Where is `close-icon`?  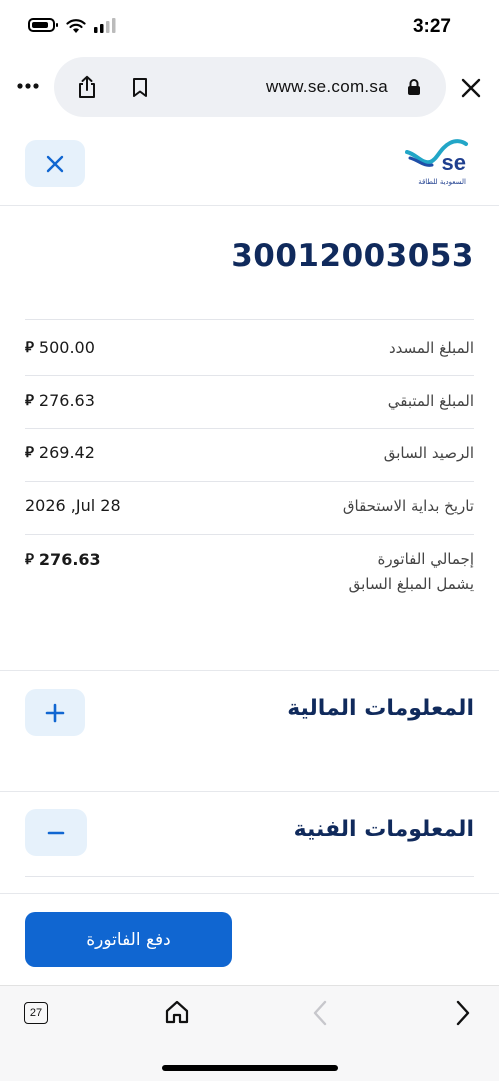
close-icon is located at coordinates (55, 163).